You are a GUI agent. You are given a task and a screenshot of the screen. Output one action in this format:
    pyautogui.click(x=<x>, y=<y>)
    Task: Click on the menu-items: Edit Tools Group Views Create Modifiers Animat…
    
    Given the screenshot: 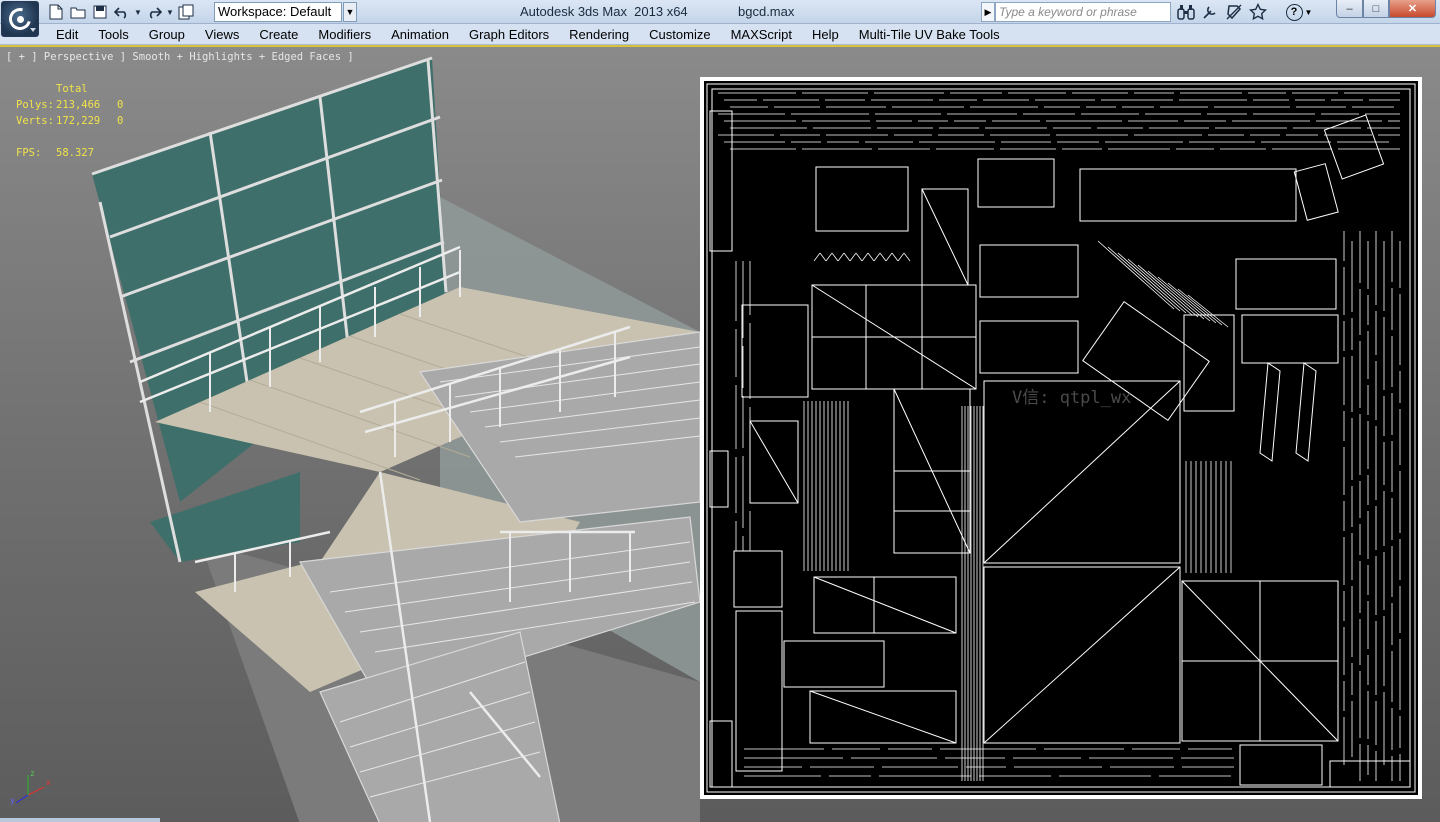 What is the action you would take?
    pyautogui.click(x=528, y=34)
    